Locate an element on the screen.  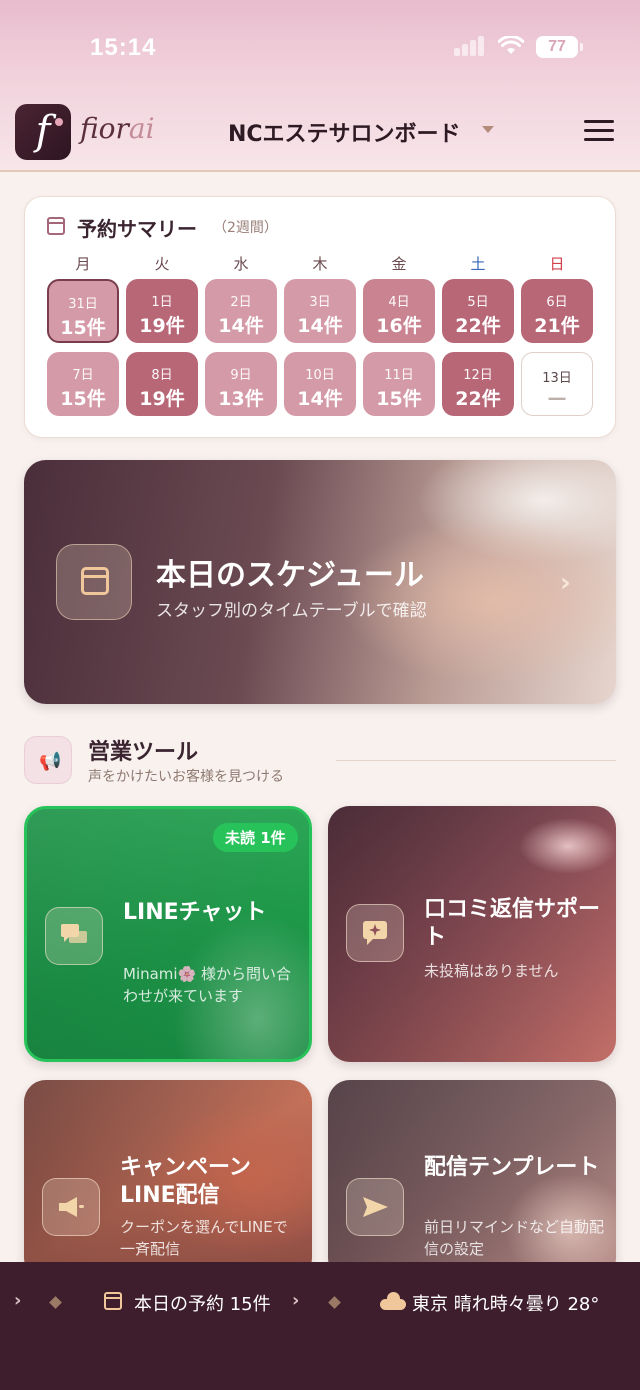
weekday-mon: 月 is located at coordinates (83, 264).